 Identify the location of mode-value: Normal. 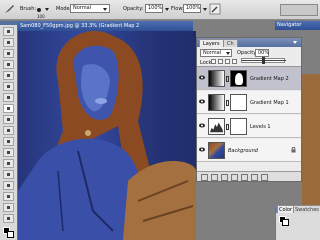
(82, 8).